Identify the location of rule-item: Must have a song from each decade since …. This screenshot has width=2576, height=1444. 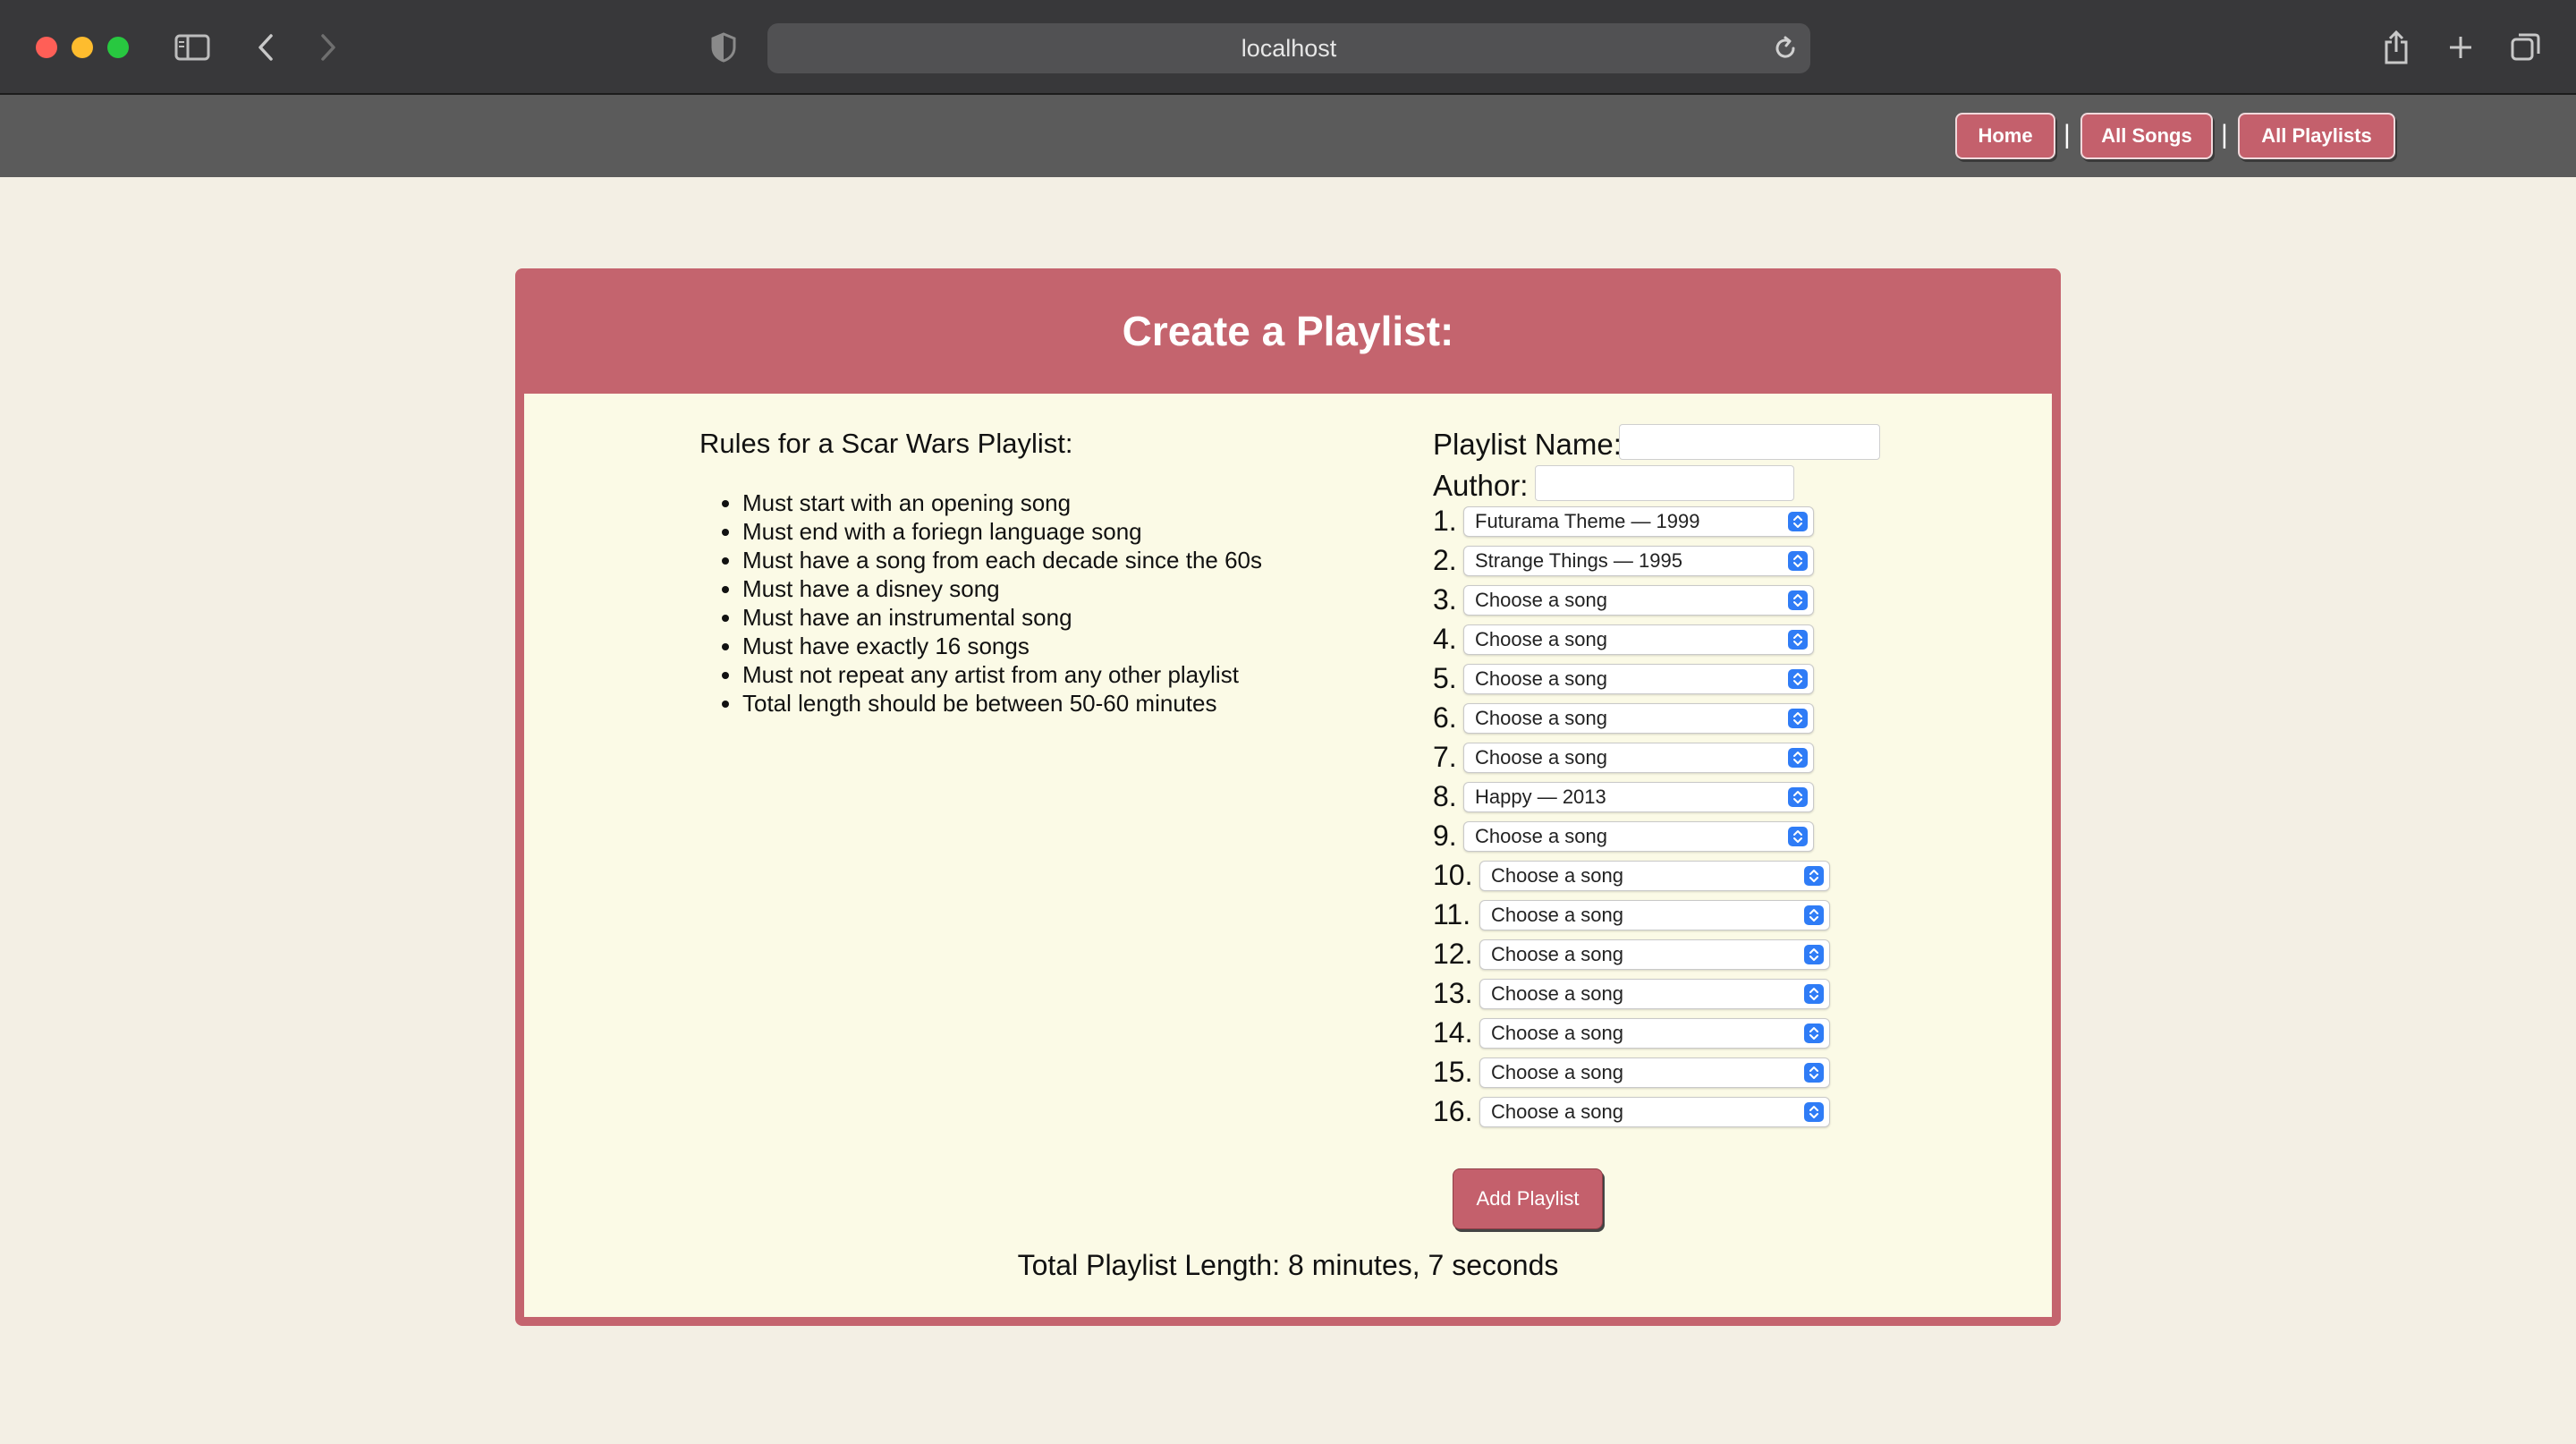
(1002, 560).